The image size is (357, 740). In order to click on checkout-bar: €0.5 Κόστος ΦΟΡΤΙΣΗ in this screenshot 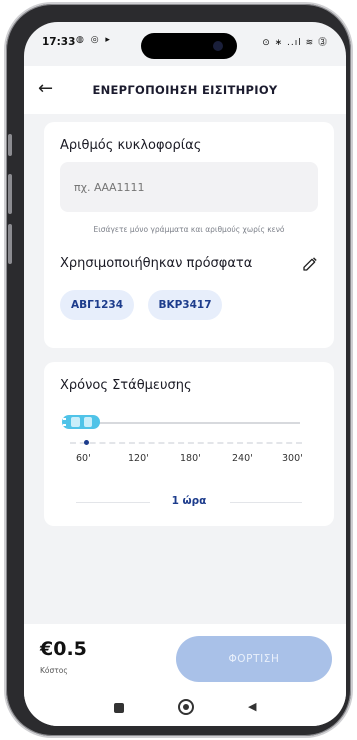, I will do `click(185, 659)`.